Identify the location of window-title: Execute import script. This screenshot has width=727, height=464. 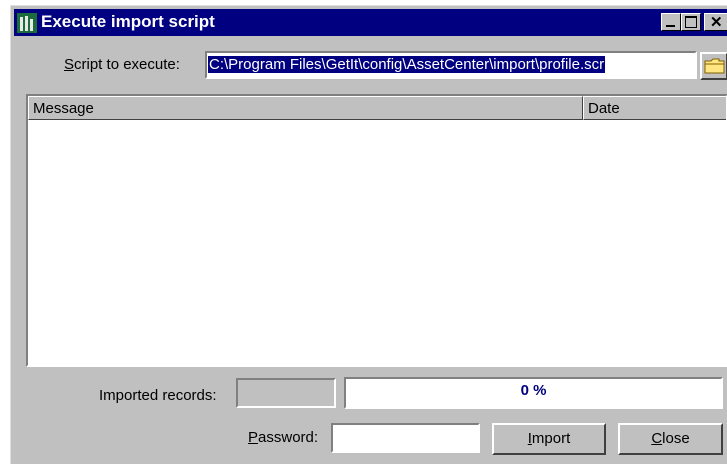
(128, 21).